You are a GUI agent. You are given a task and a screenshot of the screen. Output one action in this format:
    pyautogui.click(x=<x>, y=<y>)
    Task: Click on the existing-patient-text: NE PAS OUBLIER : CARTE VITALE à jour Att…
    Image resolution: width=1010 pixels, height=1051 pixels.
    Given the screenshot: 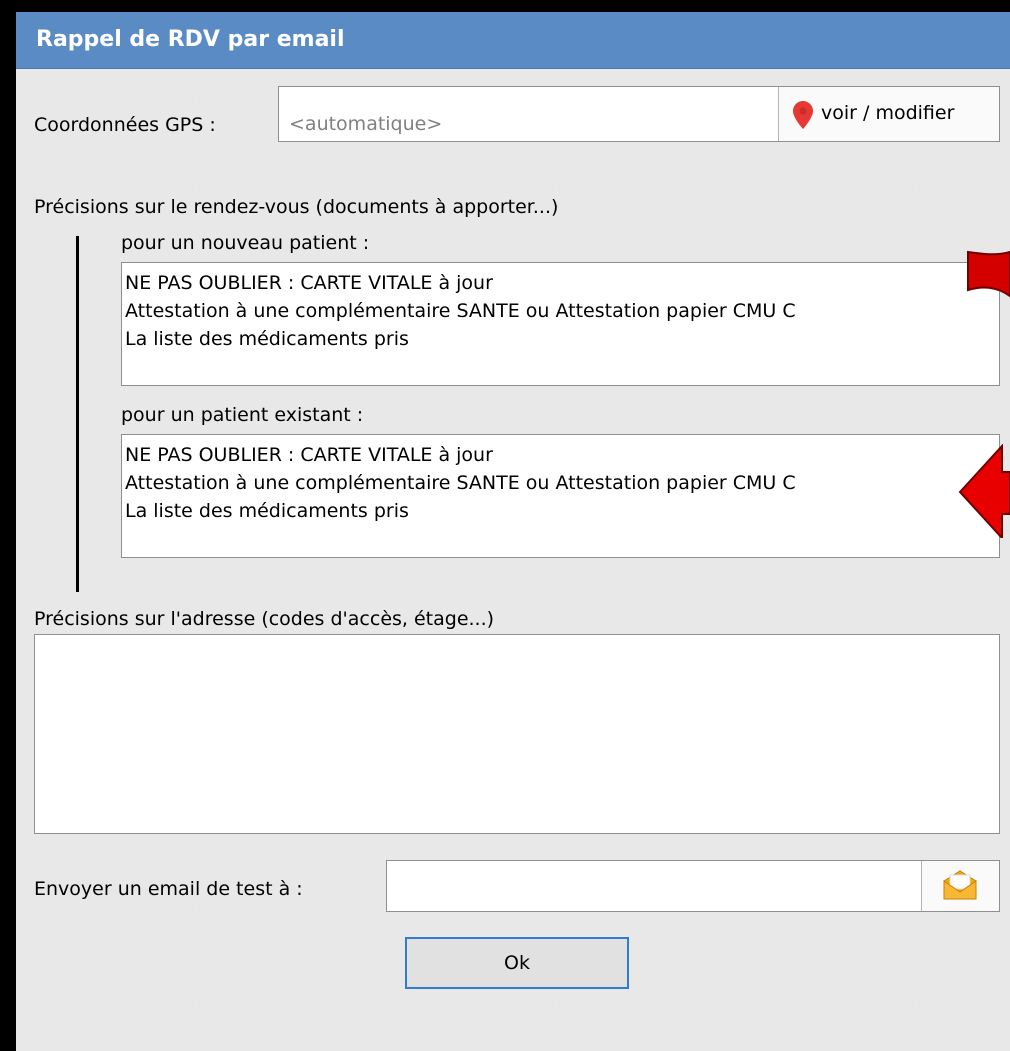 What is the action you would take?
    pyautogui.click(x=460, y=483)
    